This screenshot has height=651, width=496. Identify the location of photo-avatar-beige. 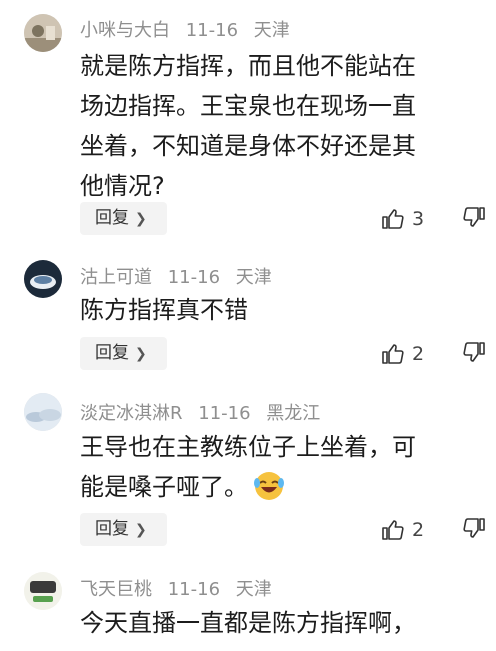
(43, 33).